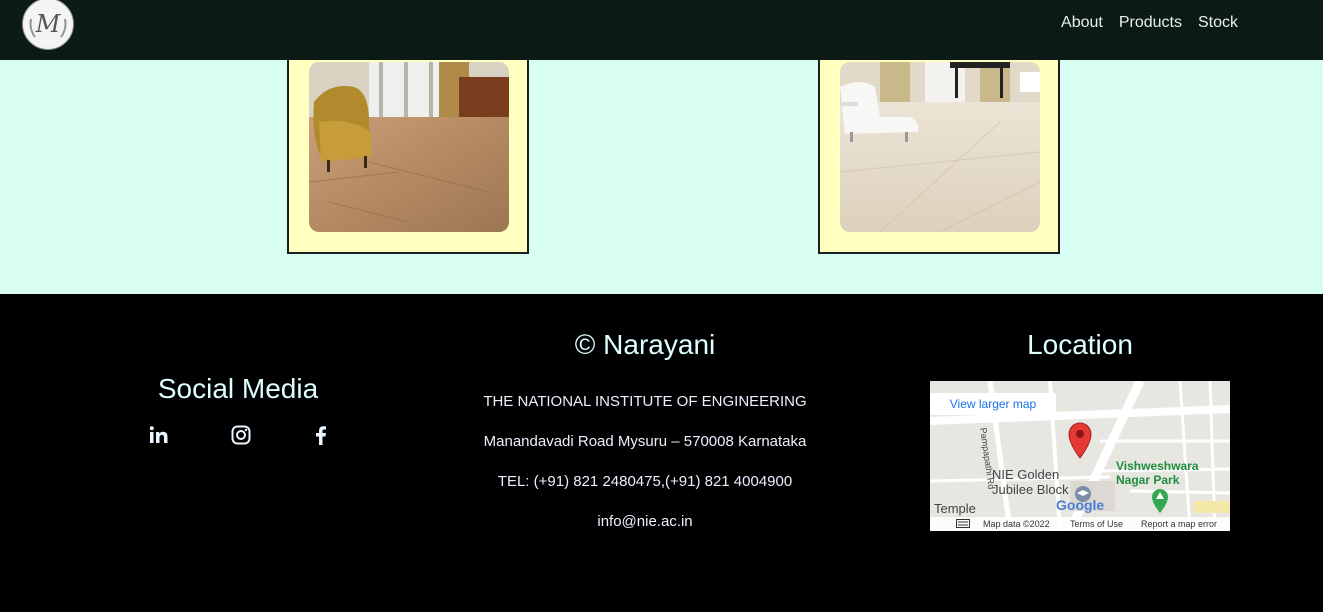  Describe the element at coordinates (1080, 505) in the screenshot. I see `google-logo: Google` at that location.